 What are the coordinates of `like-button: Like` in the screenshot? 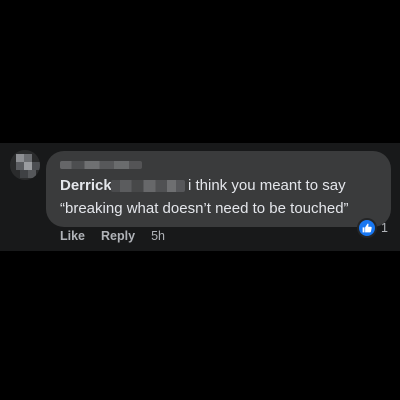 It's located at (72, 236).